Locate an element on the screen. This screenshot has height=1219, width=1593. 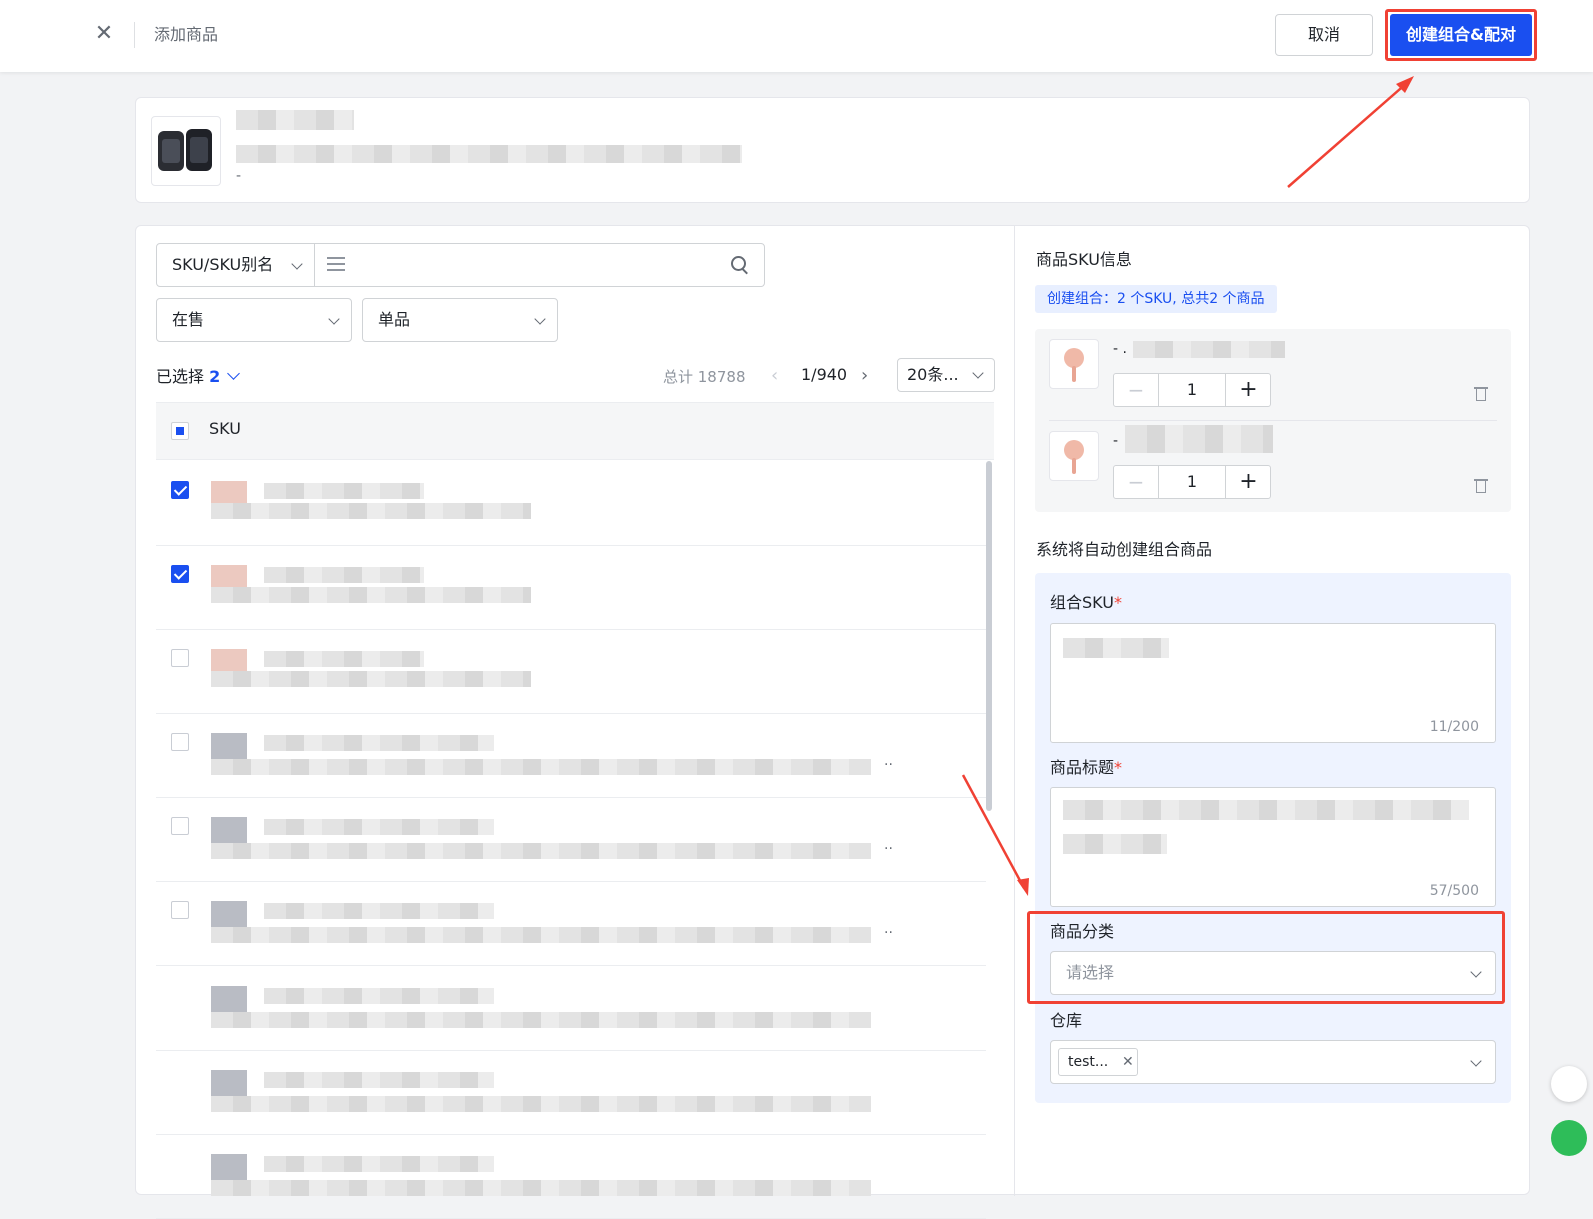
next-page-icon: › is located at coordinates (866, 377).